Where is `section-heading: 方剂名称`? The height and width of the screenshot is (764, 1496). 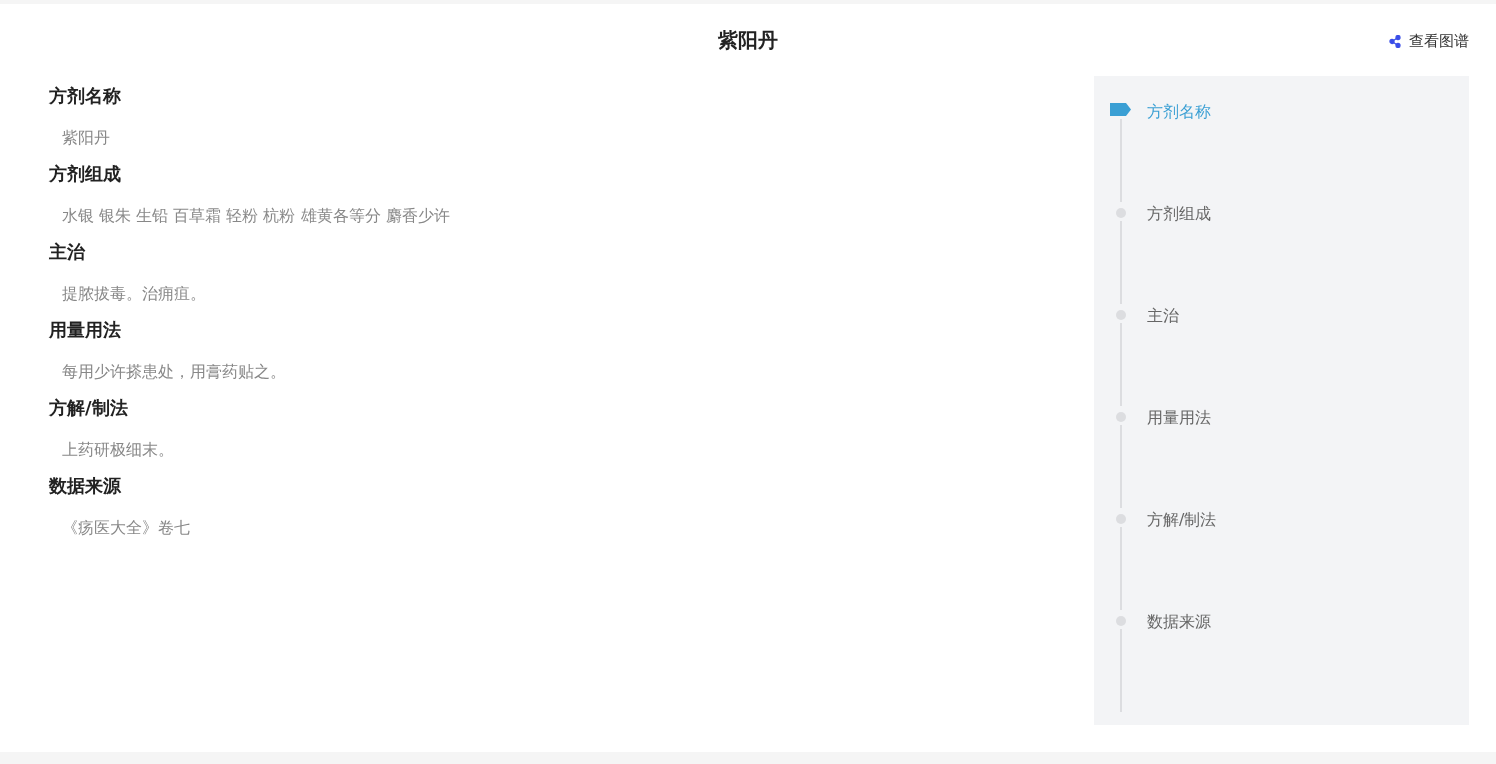
section-heading: 方剂名称 is located at coordinates (85, 96).